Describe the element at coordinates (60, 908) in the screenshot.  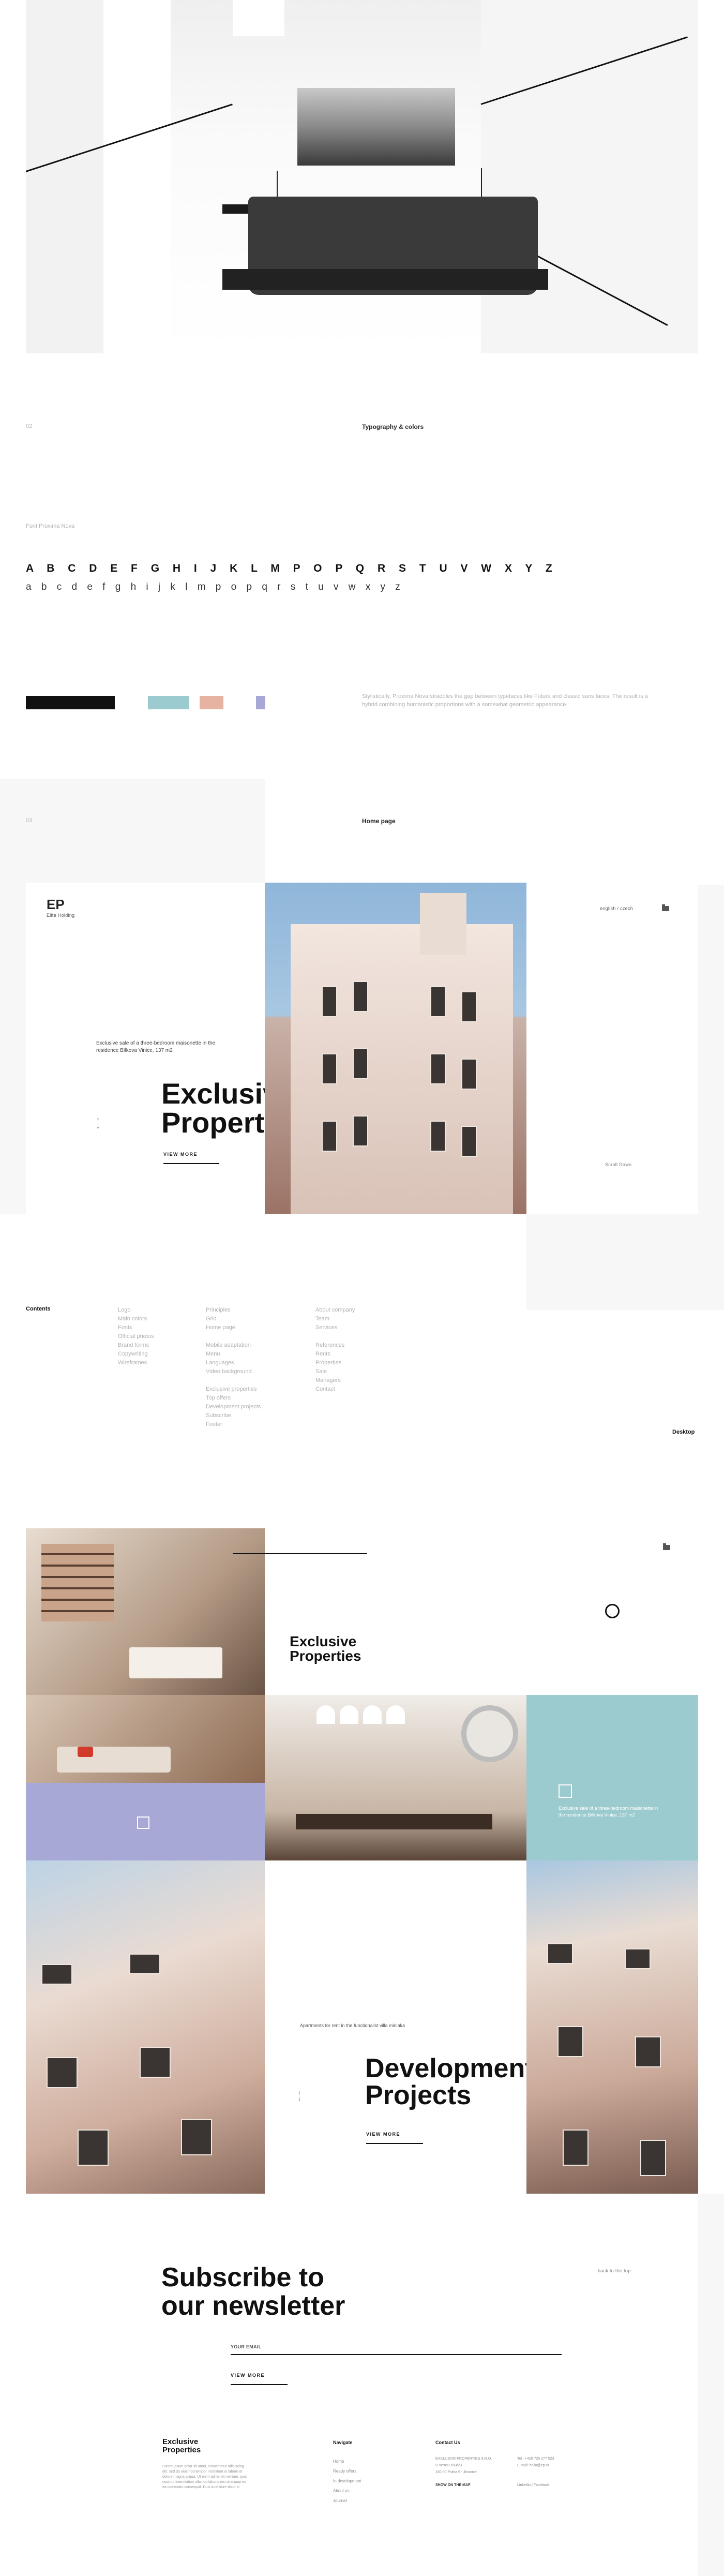
I see `logo: EP Elite Holding` at that location.